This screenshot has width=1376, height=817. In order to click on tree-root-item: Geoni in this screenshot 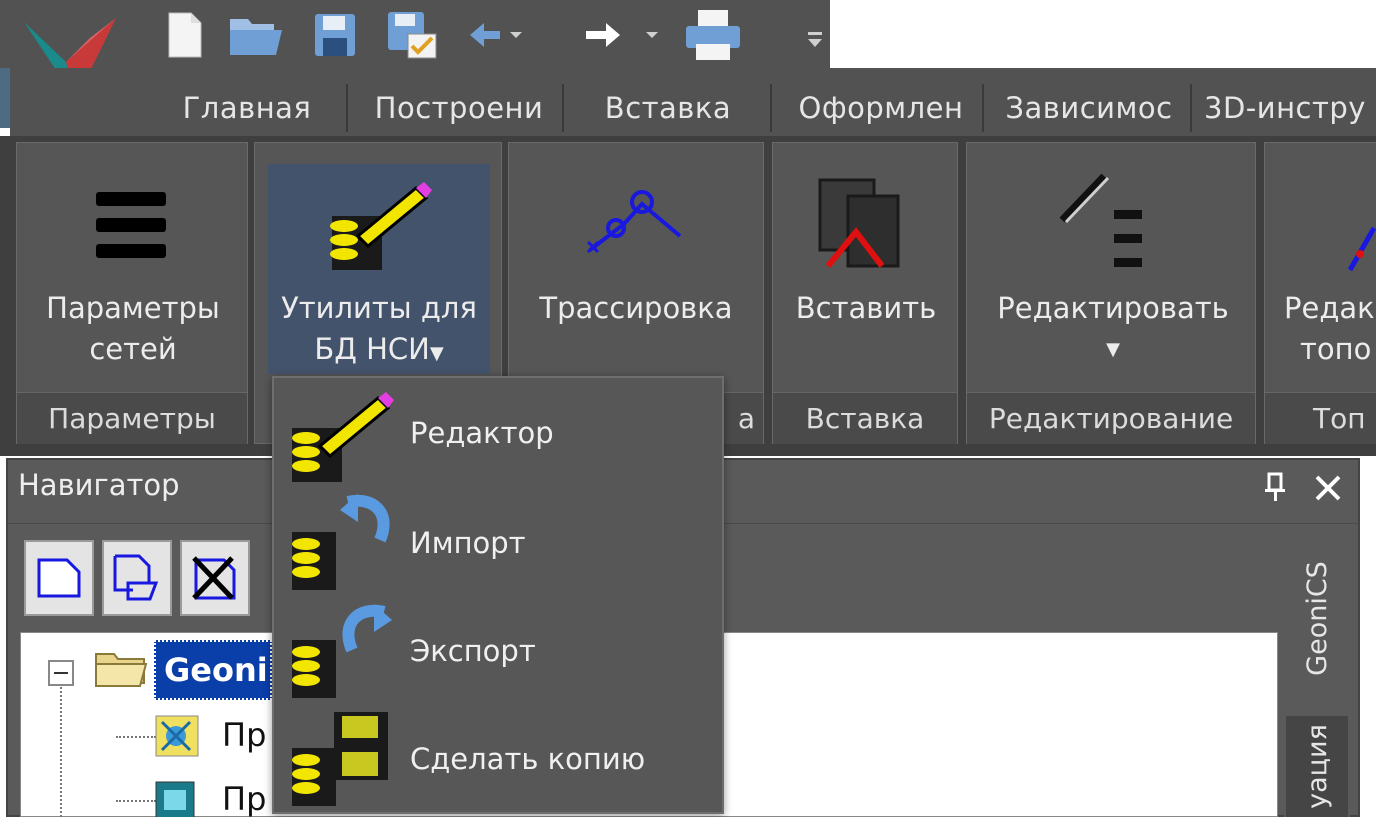, I will do `click(213, 670)`.